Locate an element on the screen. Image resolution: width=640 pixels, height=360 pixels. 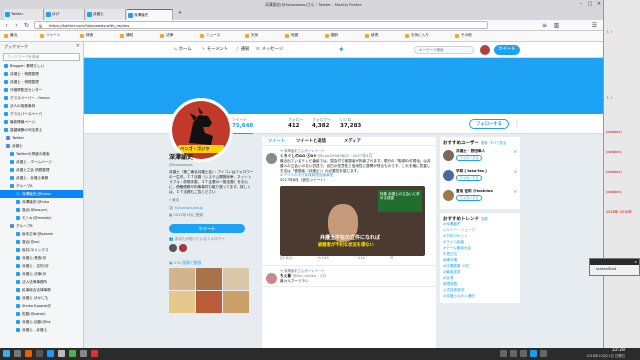
bookmark-folder: グループB is located at coordinates (41, 226).